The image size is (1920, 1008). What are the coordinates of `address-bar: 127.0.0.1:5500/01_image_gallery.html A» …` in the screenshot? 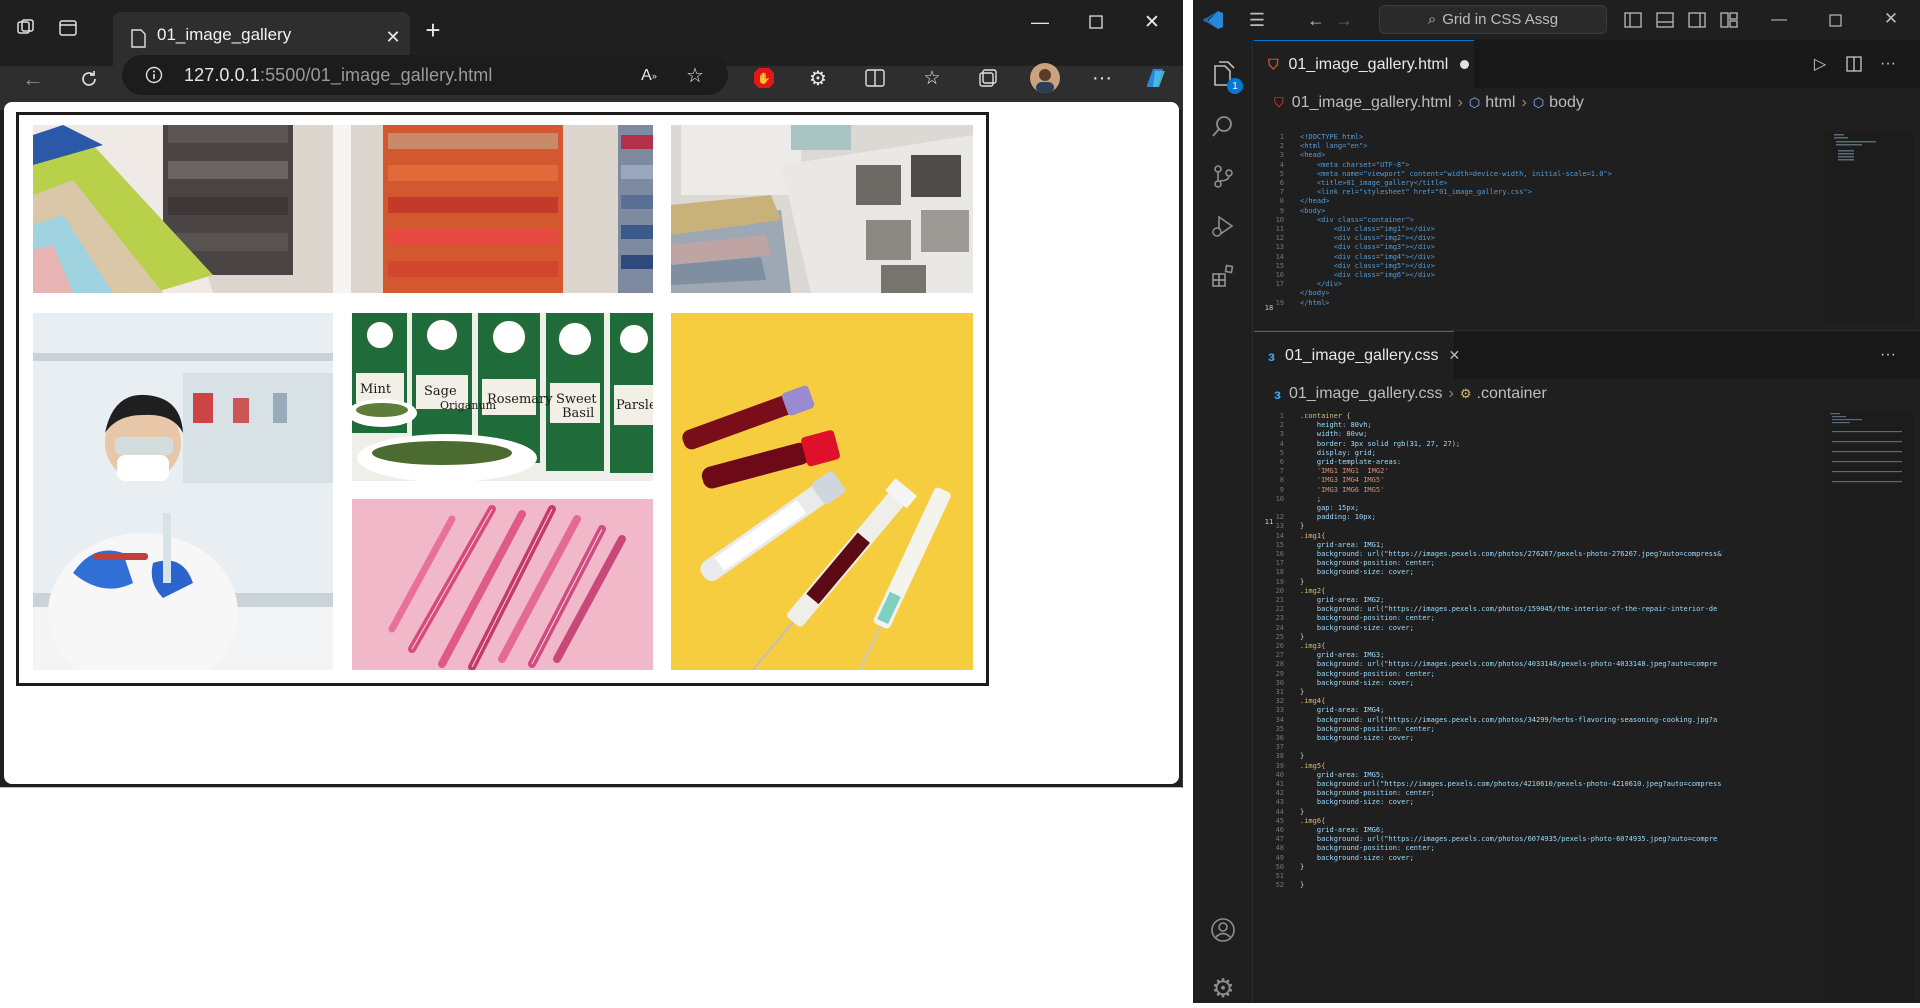 It's located at (425, 75).